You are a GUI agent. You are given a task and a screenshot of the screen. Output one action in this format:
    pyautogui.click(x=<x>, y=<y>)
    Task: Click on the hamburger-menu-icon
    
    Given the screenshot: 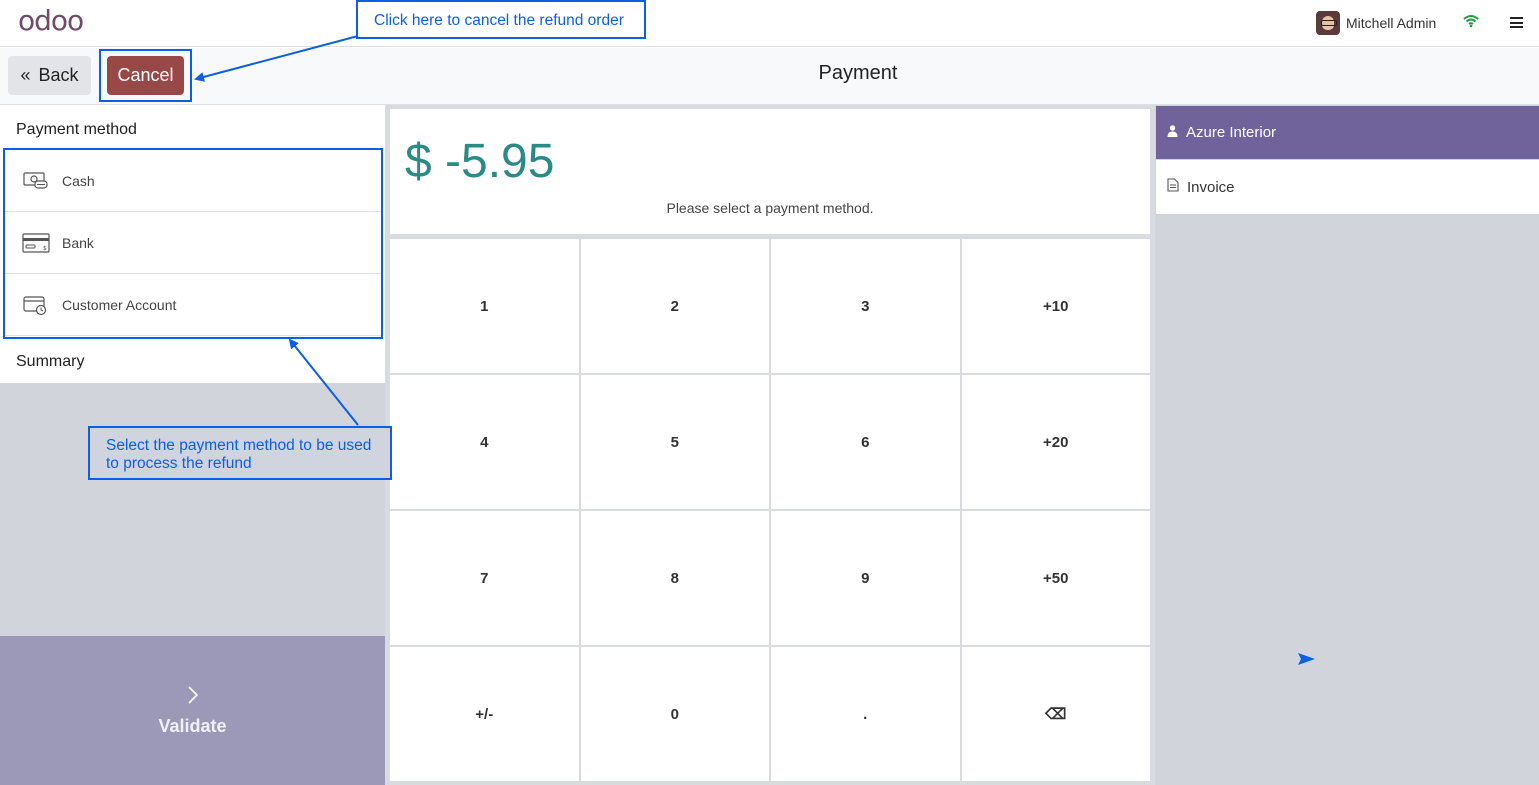 What is the action you would take?
    pyautogui.click(x=1516, y=22)
    